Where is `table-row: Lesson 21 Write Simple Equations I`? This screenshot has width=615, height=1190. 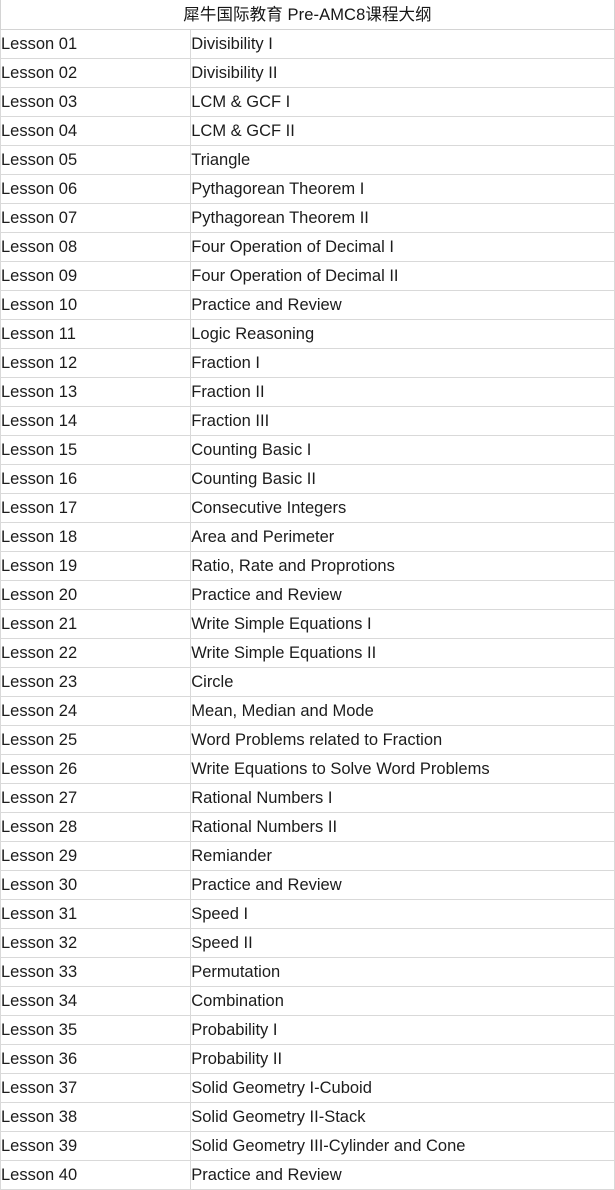 table-row: Lesson 21 Write Simple Equations I is located at coordinates (307, 624).